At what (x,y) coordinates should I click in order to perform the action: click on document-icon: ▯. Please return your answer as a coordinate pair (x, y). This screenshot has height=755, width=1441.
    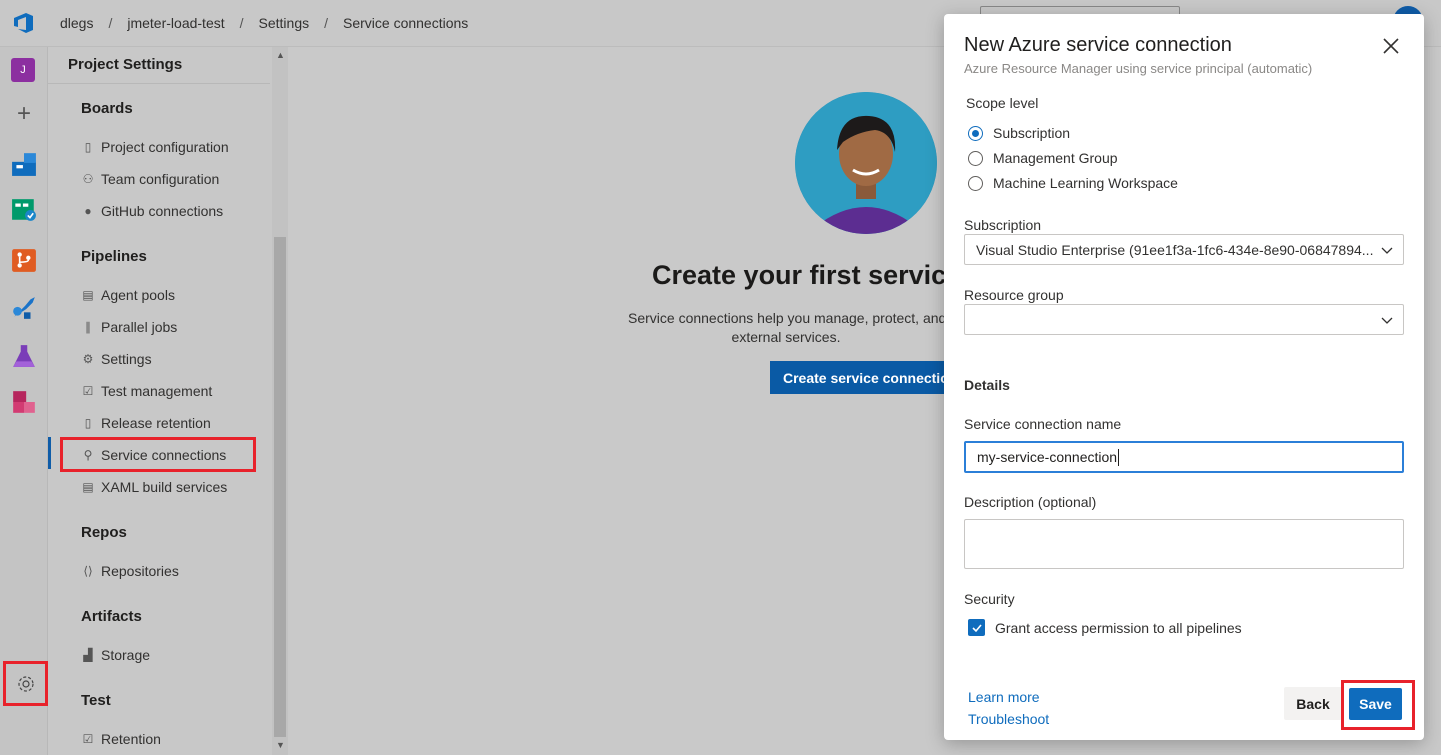
    Looking at the image, I should click on (88, 147).